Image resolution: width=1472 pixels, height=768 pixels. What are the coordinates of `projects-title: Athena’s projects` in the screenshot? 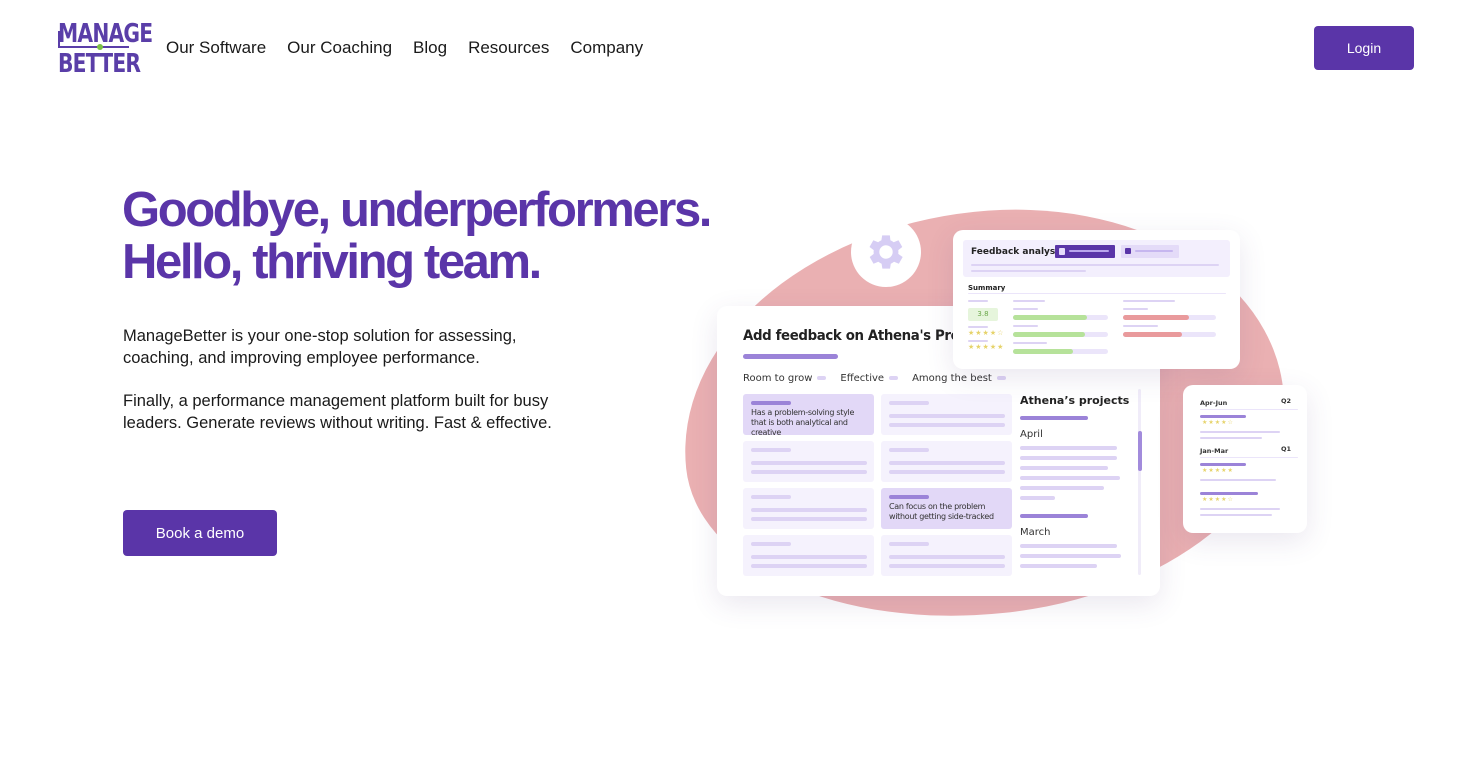 It's located at (1075, 400).